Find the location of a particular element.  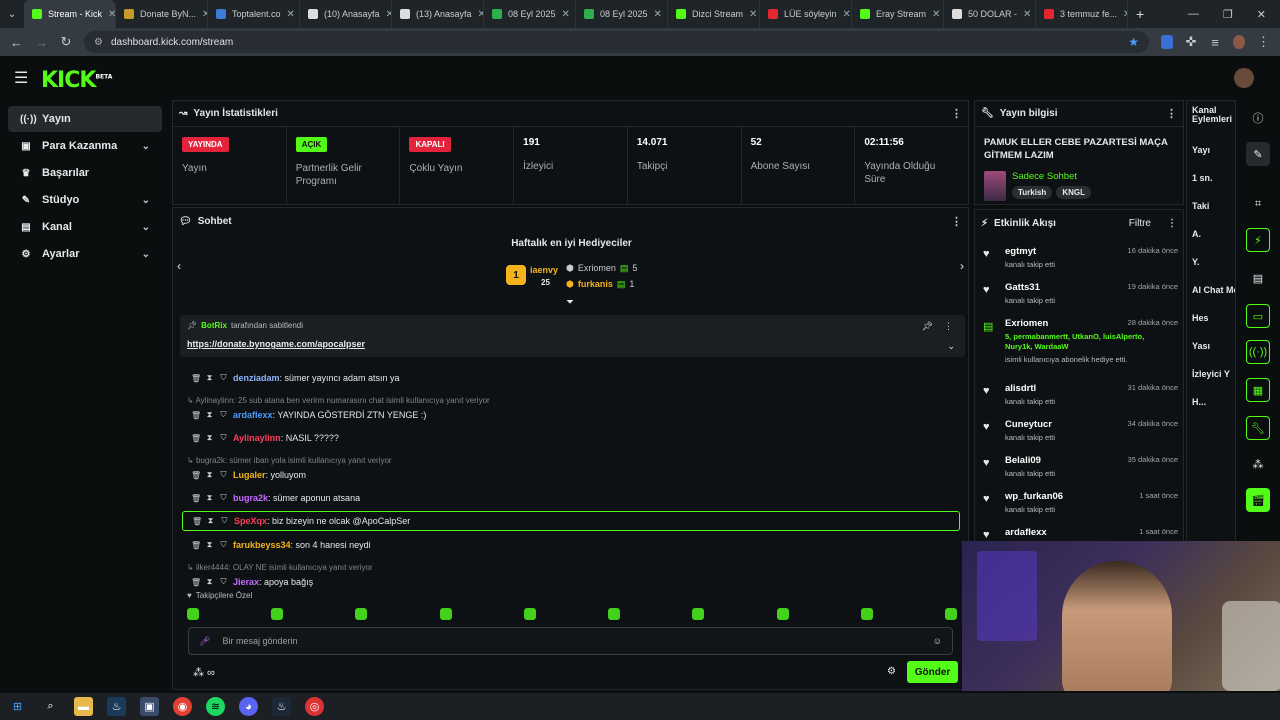

reload-icon: ↻ is located at coordinates (66, 42).